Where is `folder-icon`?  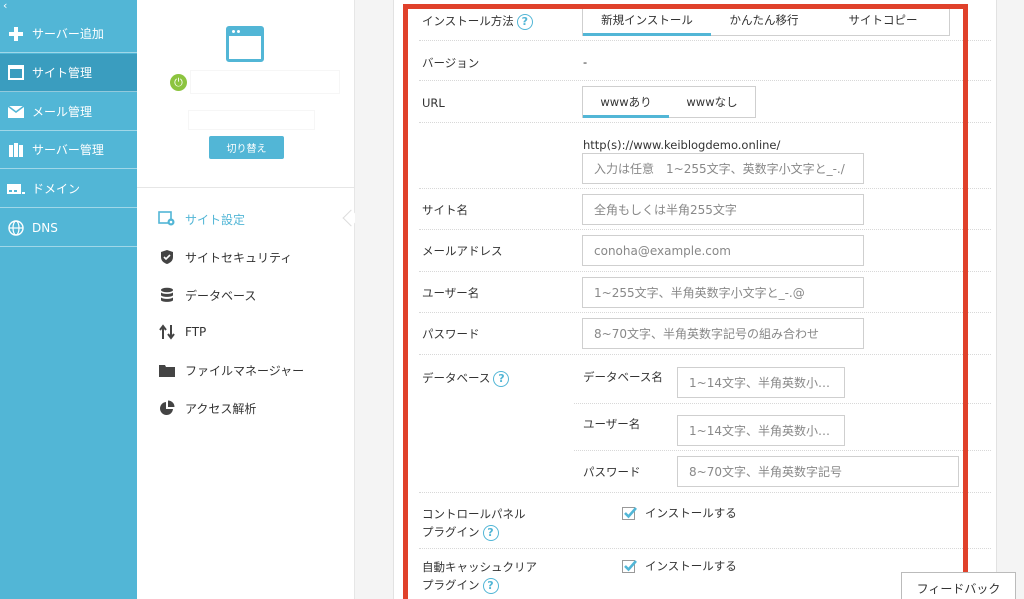 folder-icon is located at coordinates (167, 370).